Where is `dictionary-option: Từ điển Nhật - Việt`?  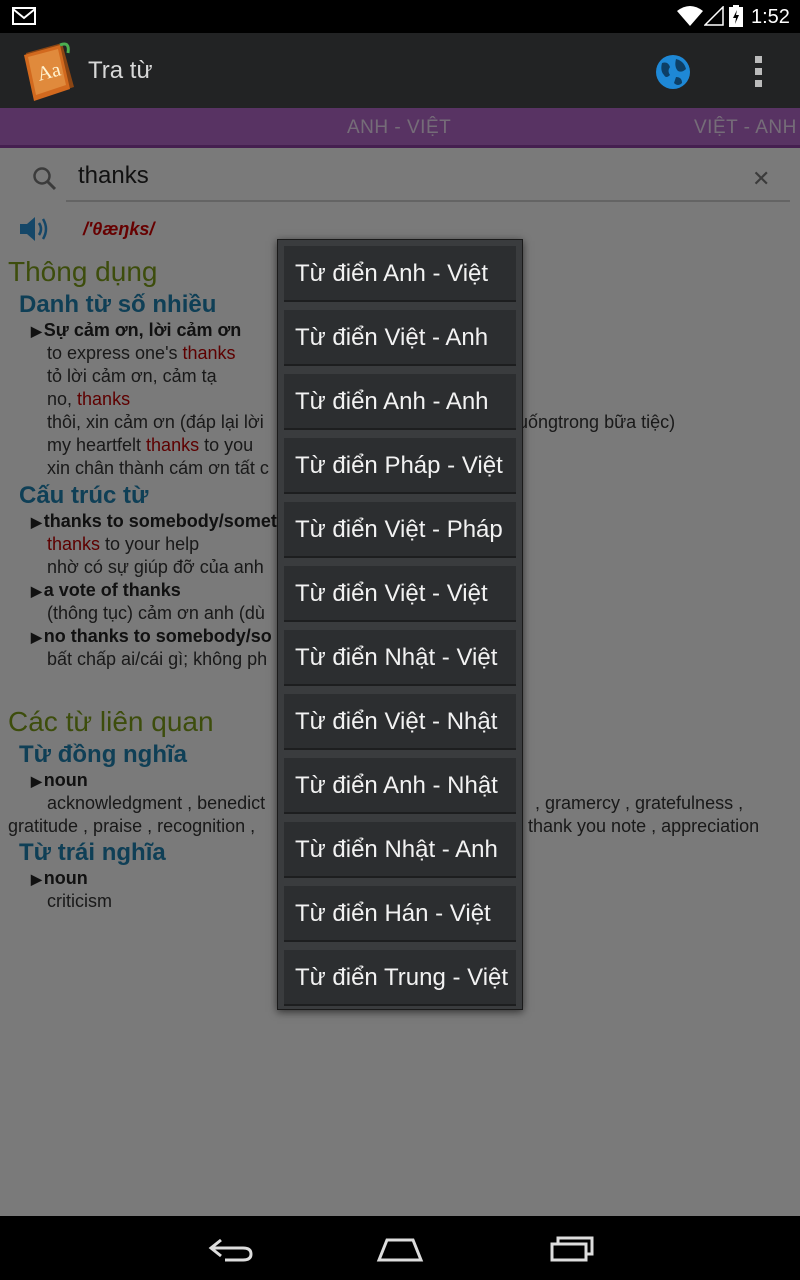 dictionary-option: Từ điển Nhật - Việt is located at coordinates (400, 658).